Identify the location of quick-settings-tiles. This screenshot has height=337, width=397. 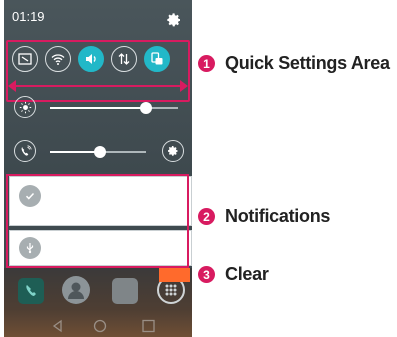
(91, 59).